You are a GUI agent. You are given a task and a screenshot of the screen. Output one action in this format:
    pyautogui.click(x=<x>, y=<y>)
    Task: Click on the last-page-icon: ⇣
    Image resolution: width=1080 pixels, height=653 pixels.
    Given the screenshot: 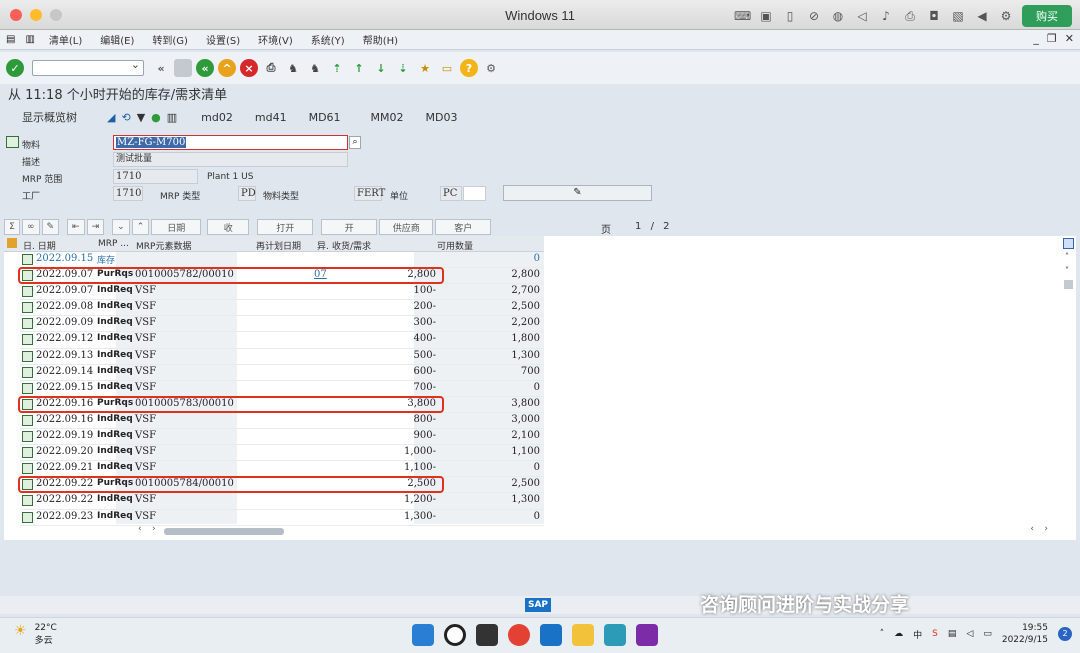 What is the action you would take?
    pyautogui.click(x=403, y=68)
    